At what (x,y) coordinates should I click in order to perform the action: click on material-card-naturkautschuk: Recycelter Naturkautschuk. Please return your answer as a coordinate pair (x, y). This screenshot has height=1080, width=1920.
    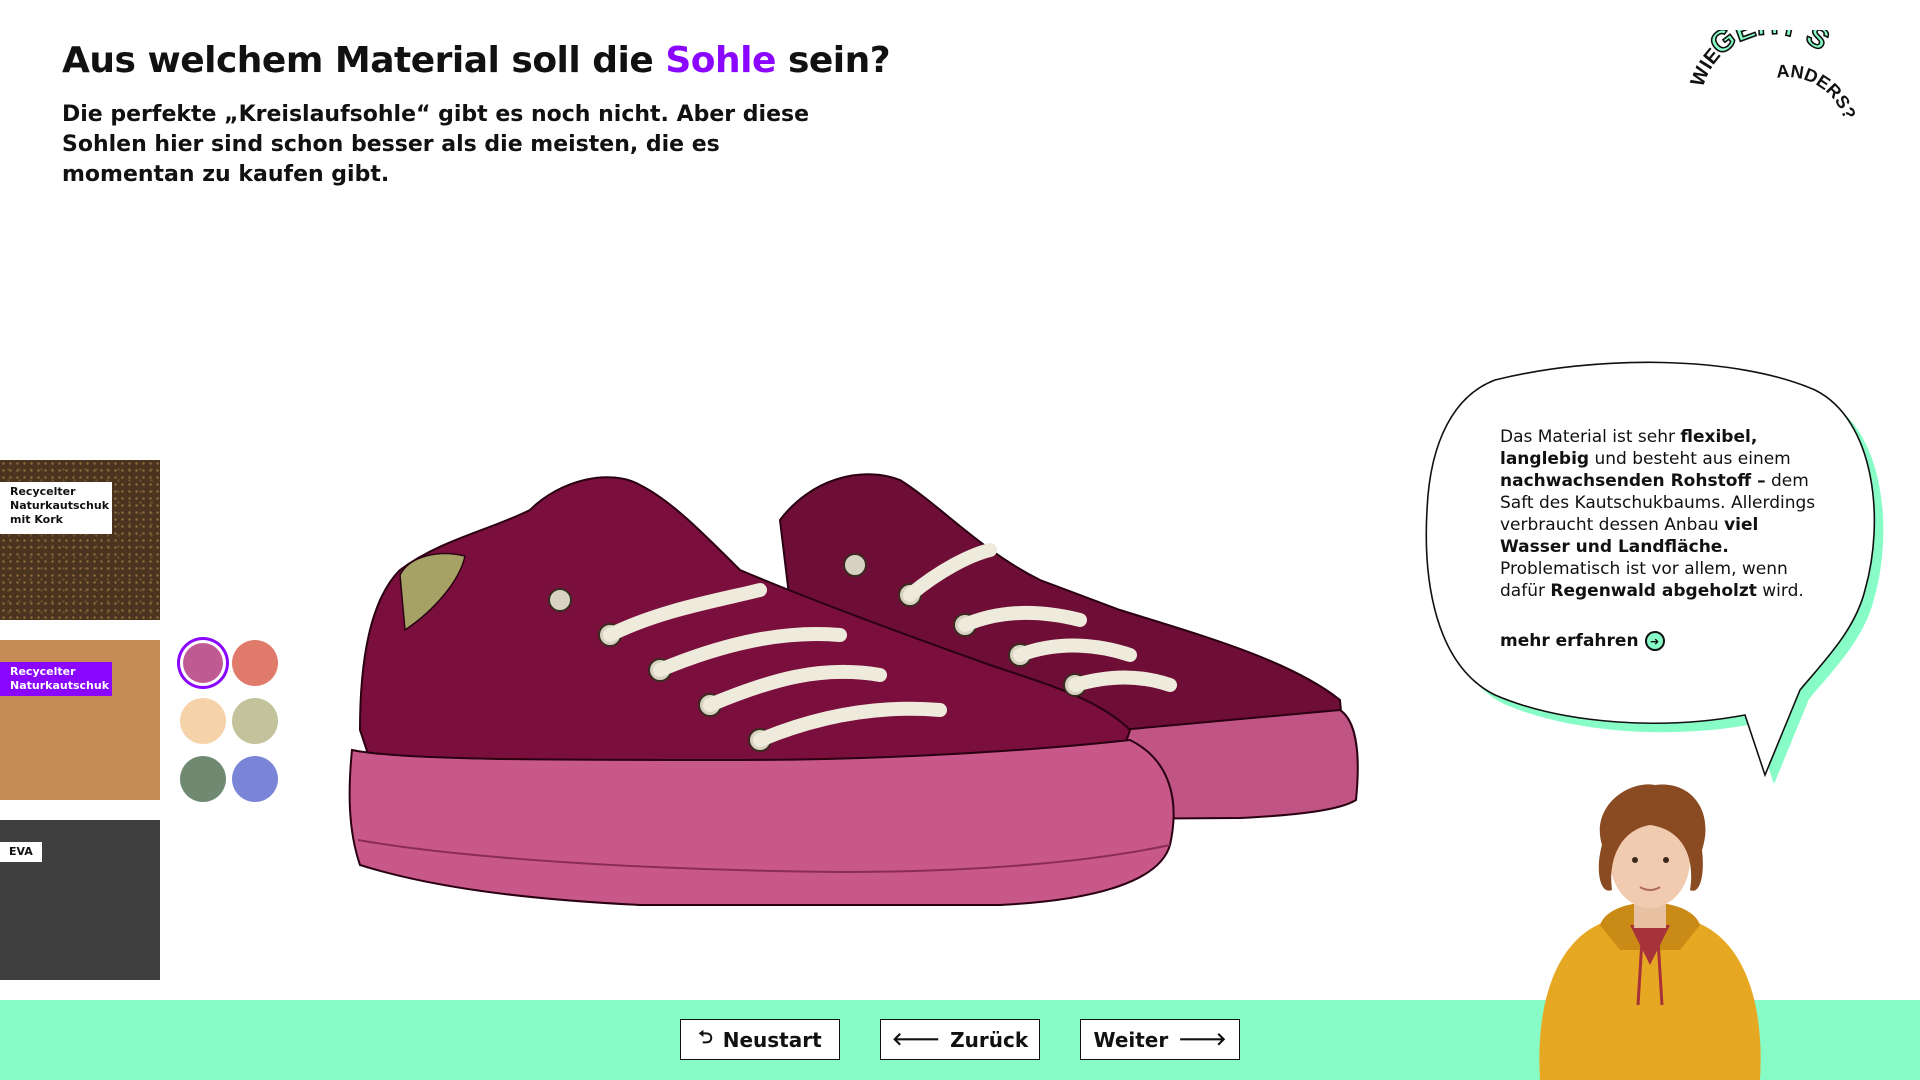
    Looking at the image, I should click on (80, 720).